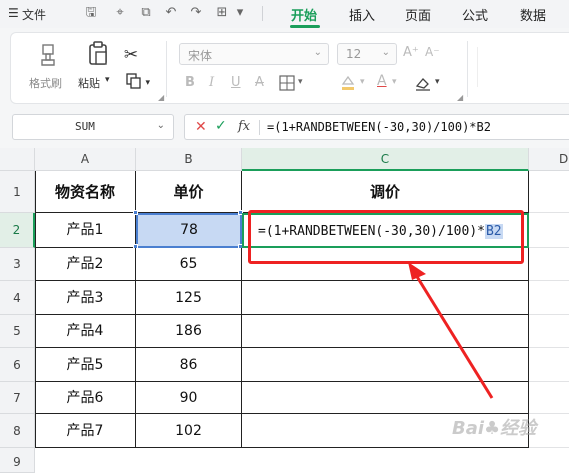 Image resolution: width=569 pixels, height=473 pixels. What do you see at coordinates (494, 428) in the screenshot?
I see `watermark-logo: Bai♣经验` at bounding box center [494, 428].